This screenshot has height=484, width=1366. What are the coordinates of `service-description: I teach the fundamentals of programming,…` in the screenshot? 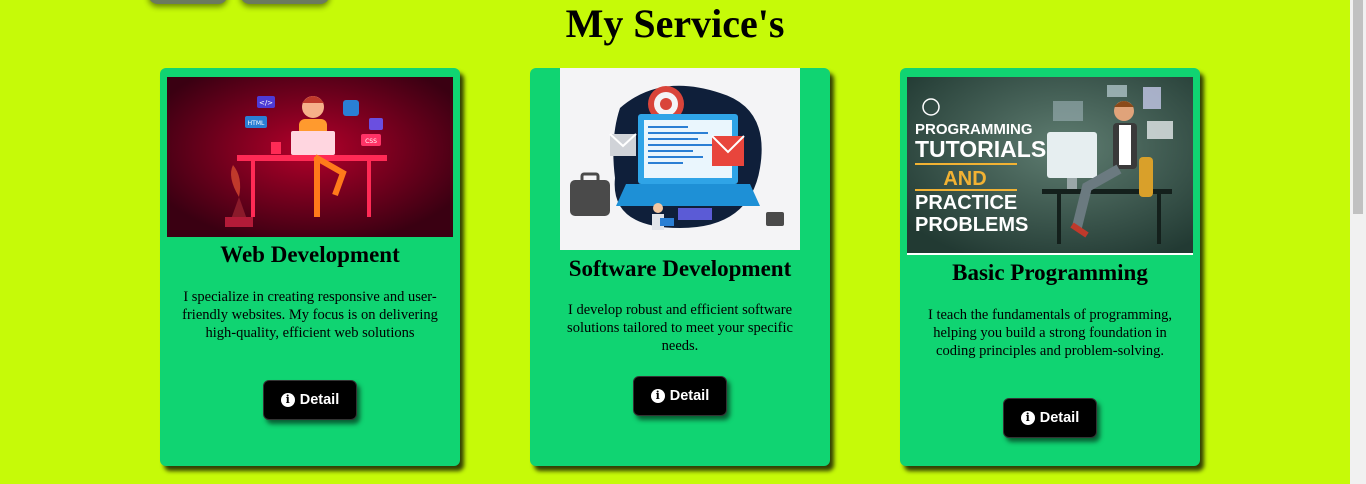 It's located at (1049, 333).